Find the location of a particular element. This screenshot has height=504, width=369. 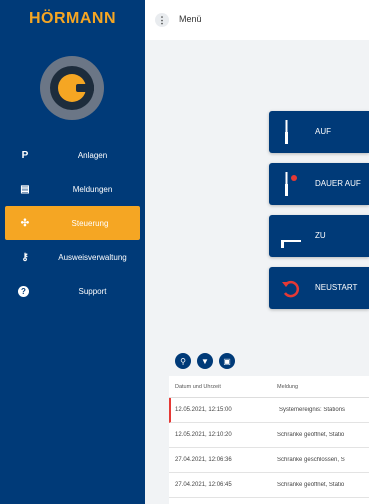

permanent-open-button: DAUER AUF is located at coordinates (319, 184).